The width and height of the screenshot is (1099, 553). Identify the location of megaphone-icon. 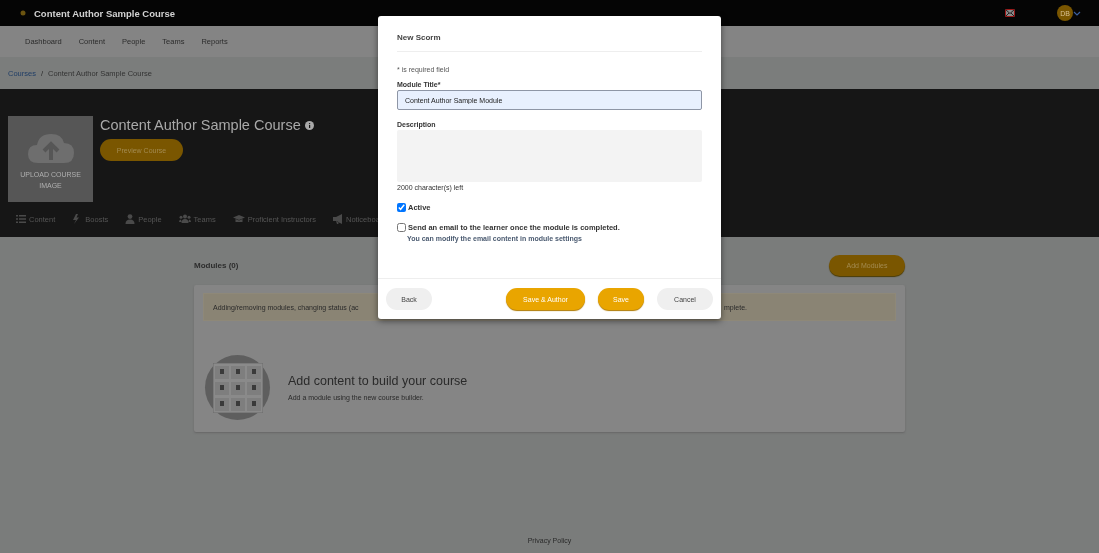
(338, 219).